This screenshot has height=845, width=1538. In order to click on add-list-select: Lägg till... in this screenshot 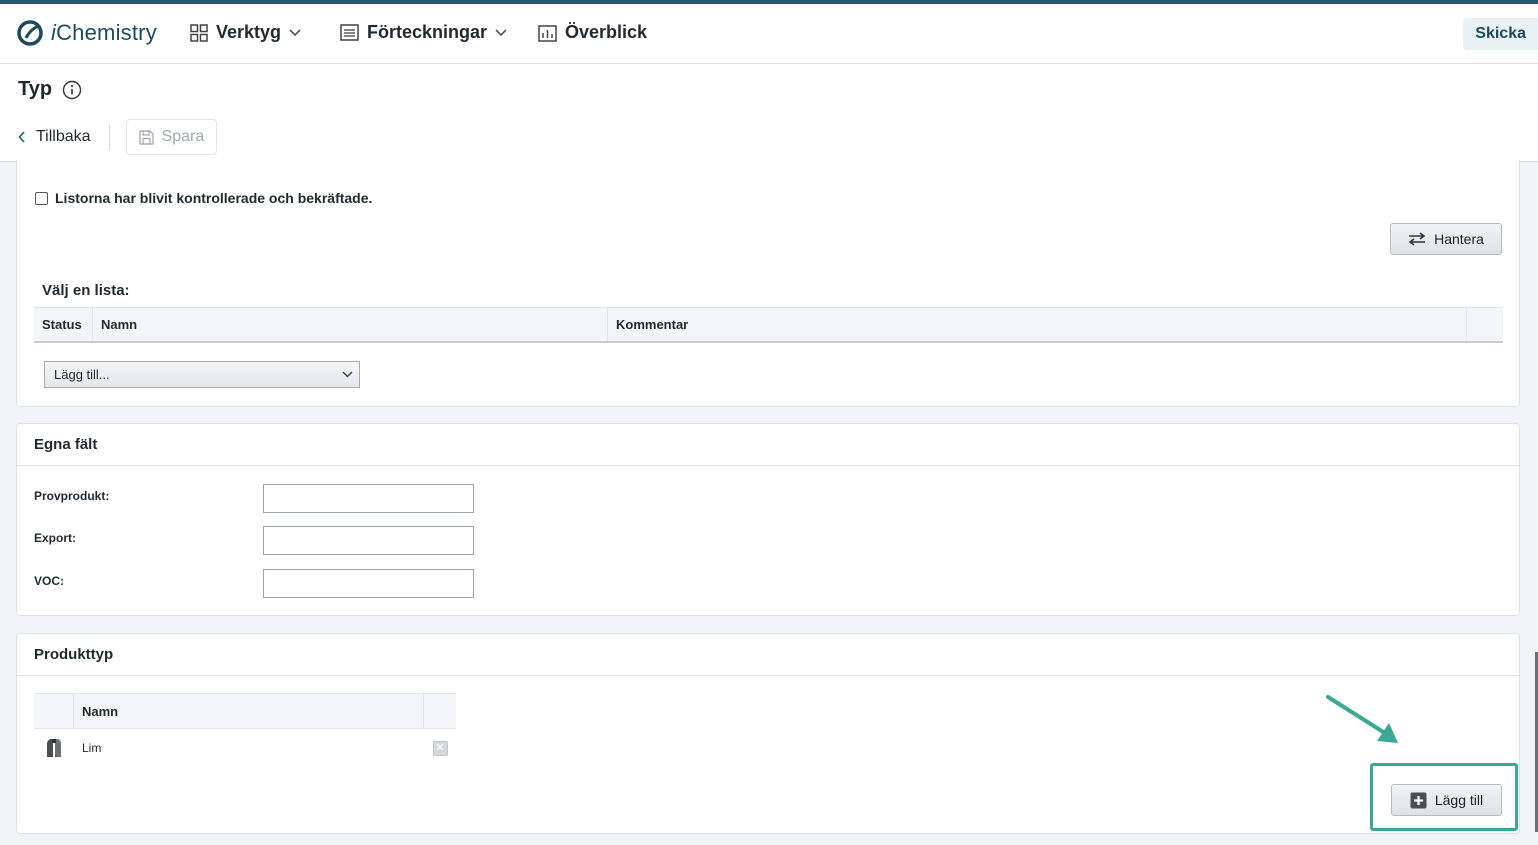, I will do `click(202, 374)`.